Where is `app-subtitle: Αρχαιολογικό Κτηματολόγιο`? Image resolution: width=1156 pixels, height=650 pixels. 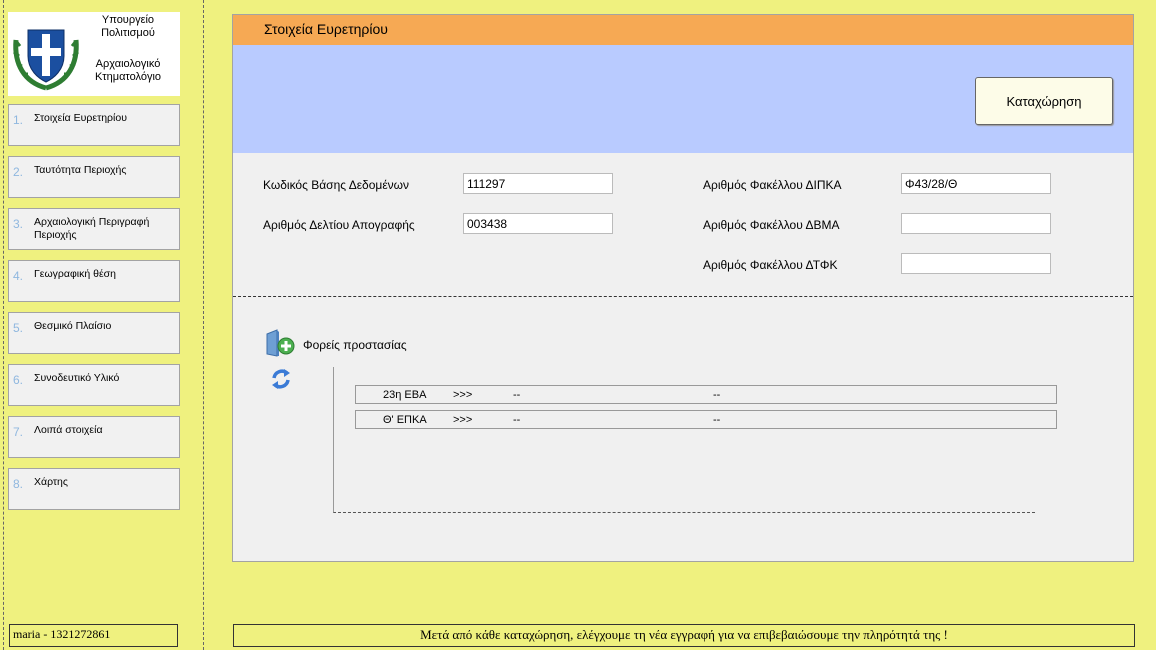
app-subtitle: Αρχαιολογικό Κτηματολόγιο is located at coordinates (128, 71).